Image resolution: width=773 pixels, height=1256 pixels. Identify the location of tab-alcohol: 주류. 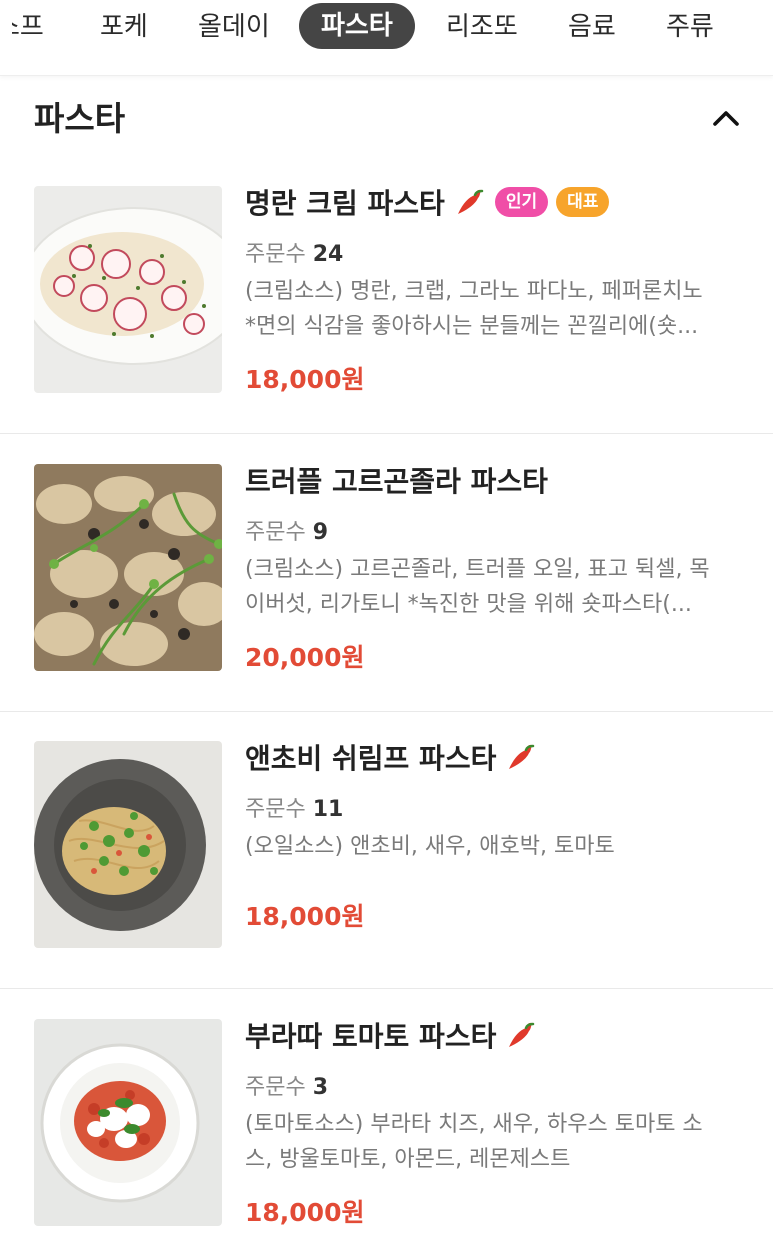
(690, 27).